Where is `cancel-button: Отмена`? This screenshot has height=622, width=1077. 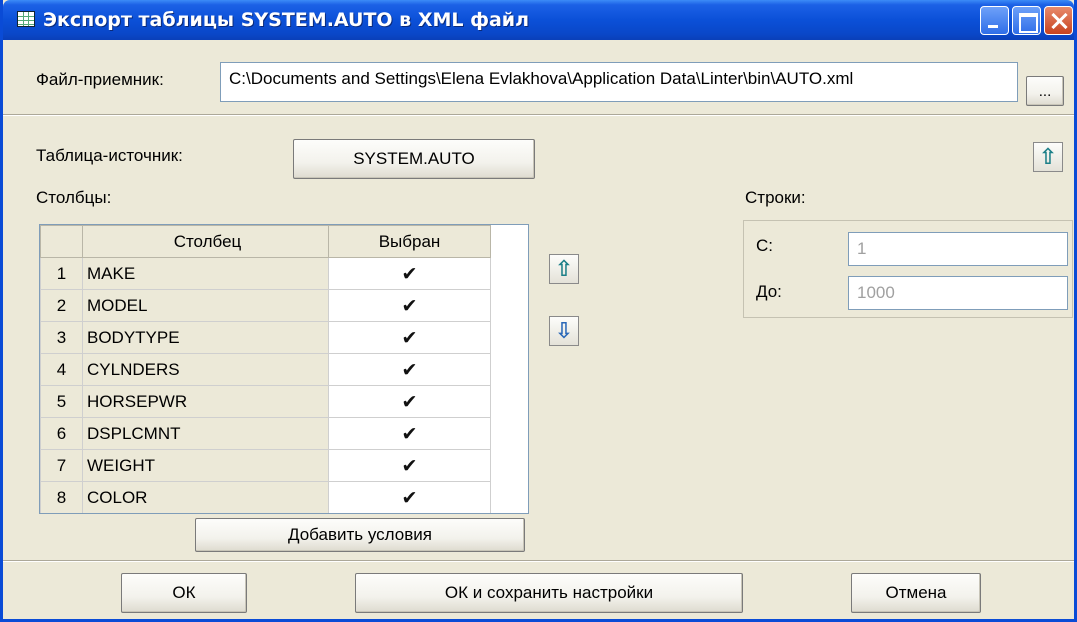 cancel-button: Отмена is located at coordinates (916, 593).